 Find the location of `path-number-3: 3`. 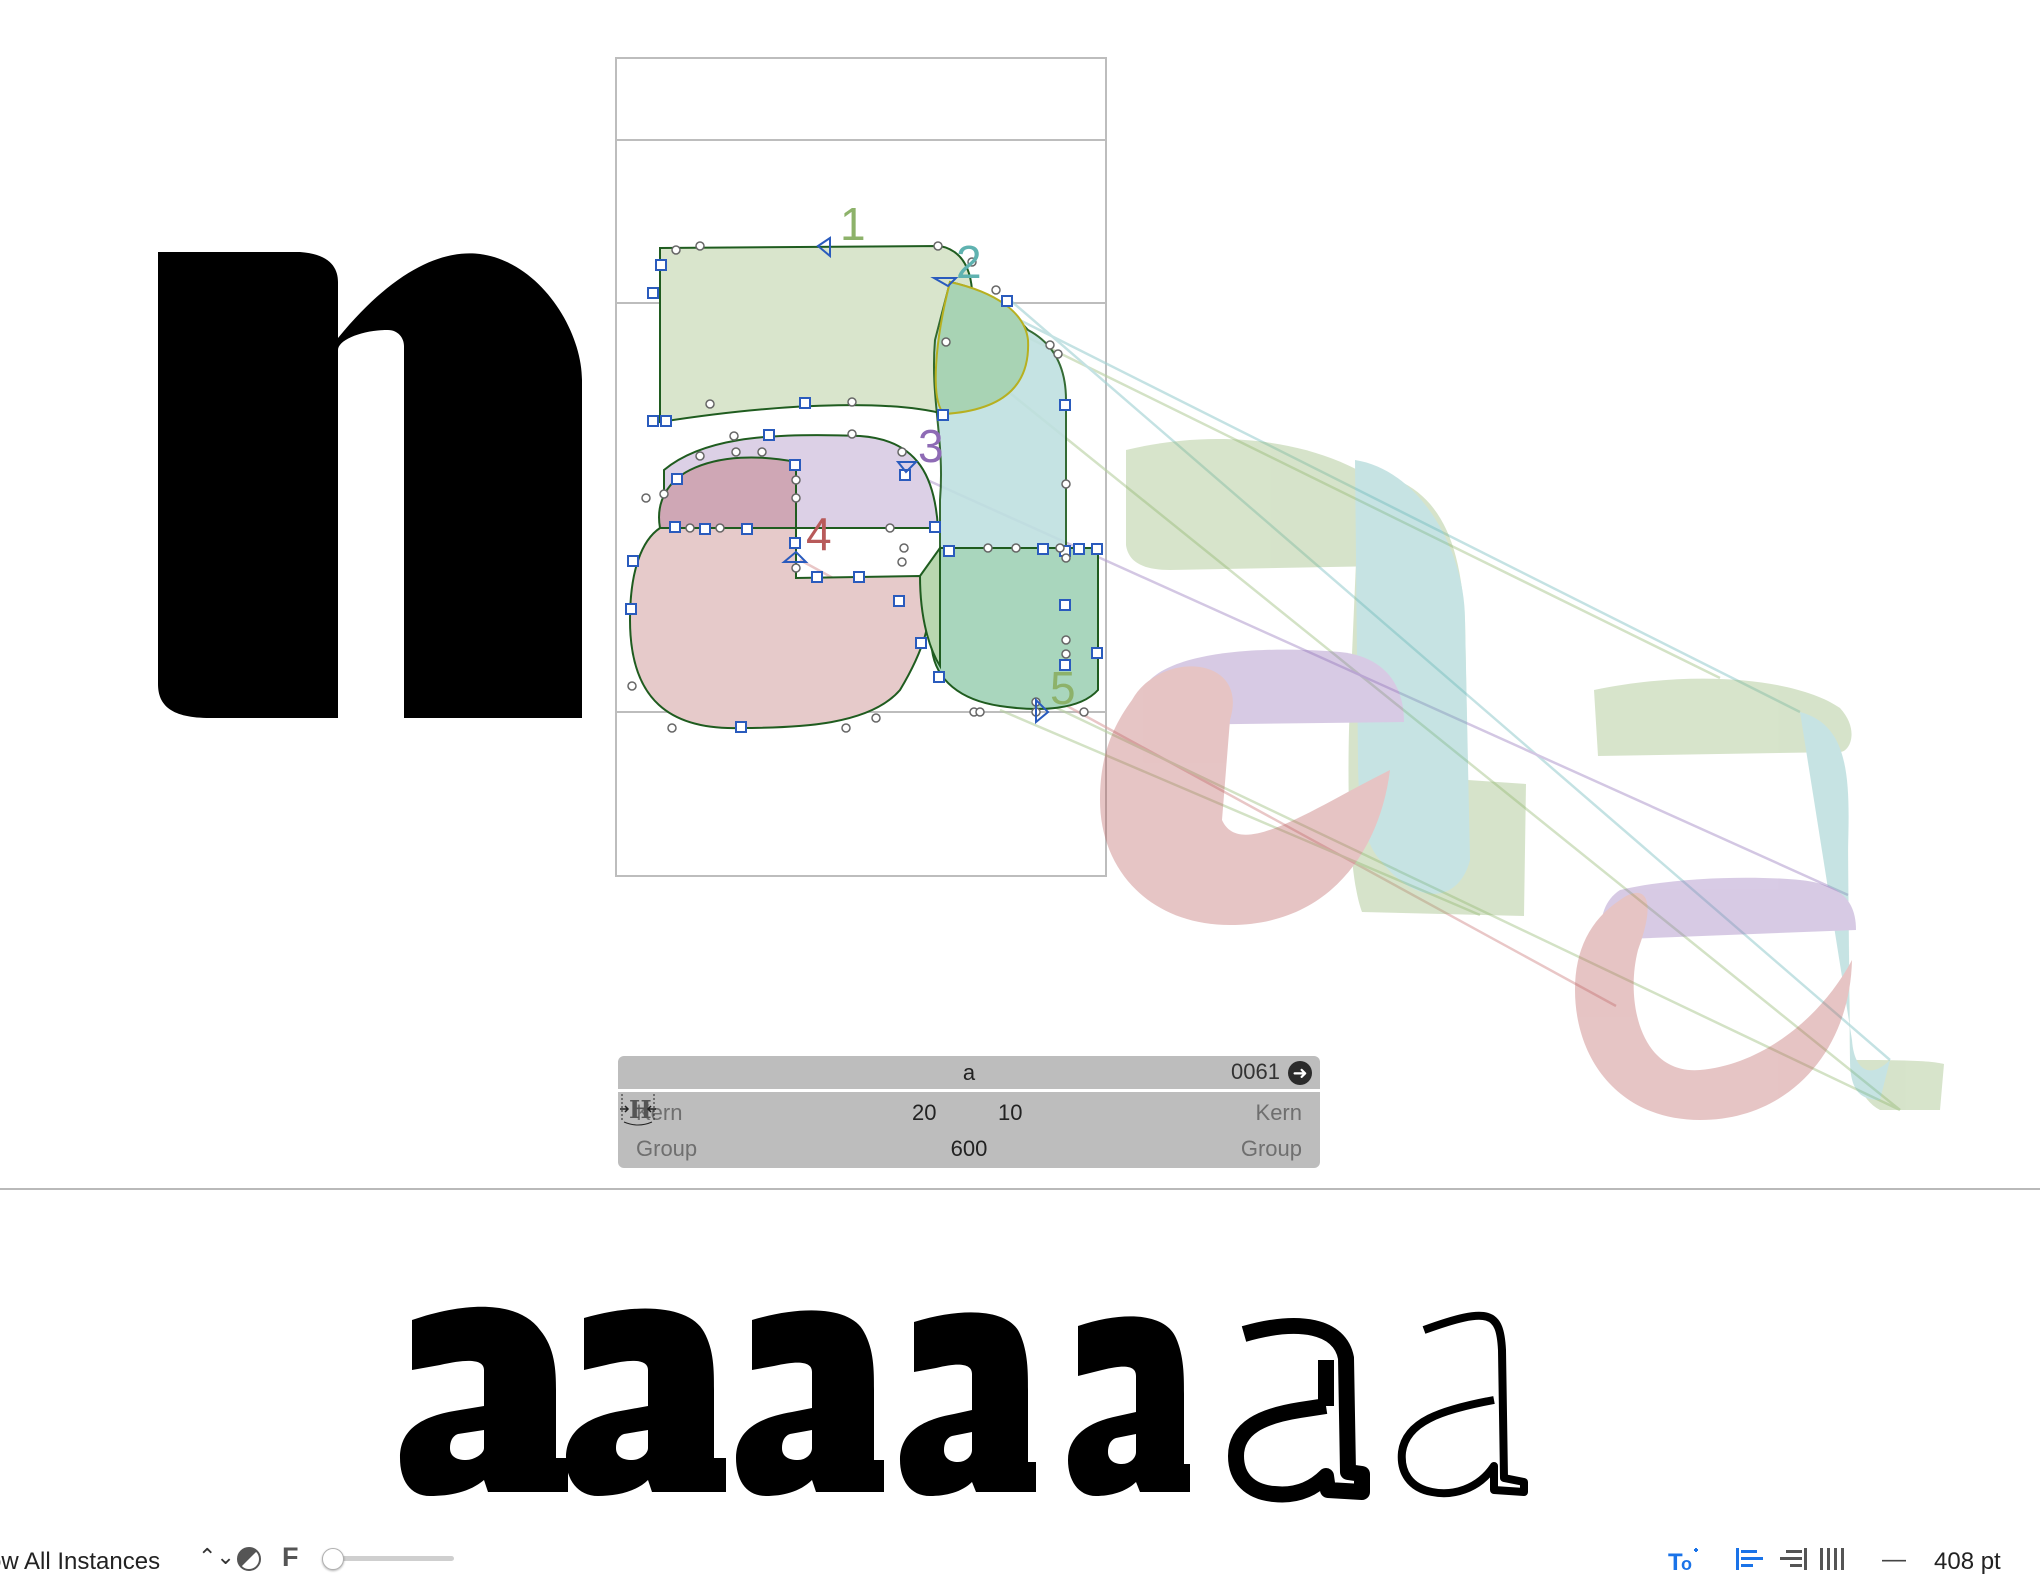

path-number-3: 3 is located at coordinates (931, 446).